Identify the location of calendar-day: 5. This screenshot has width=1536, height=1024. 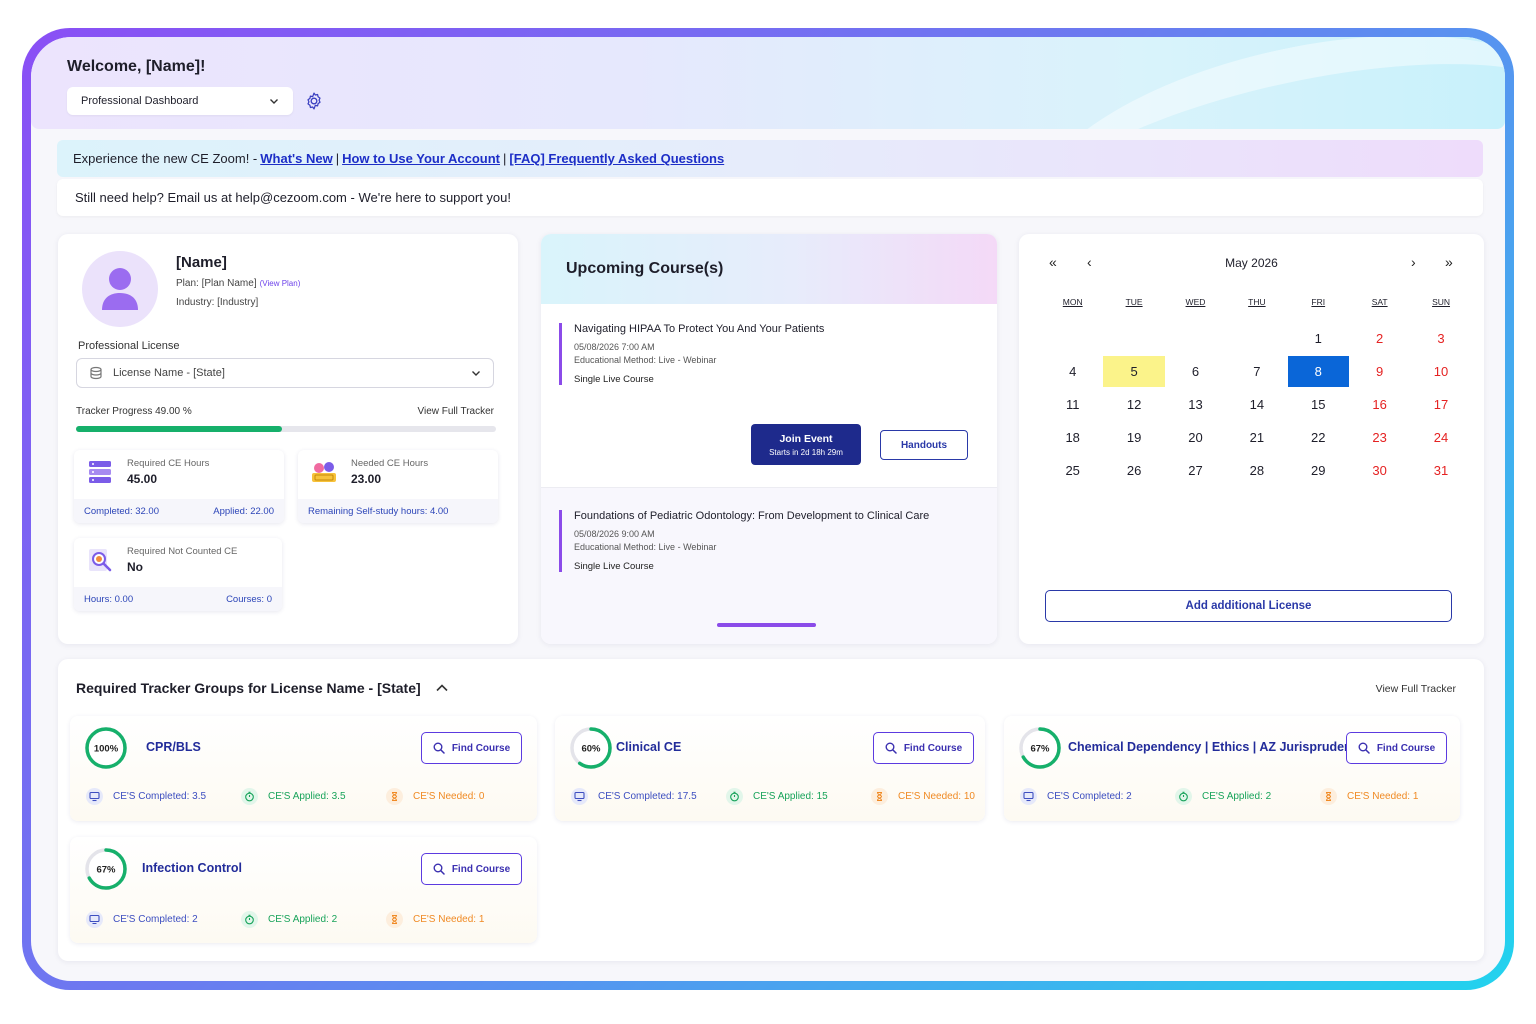
(1134, 371).